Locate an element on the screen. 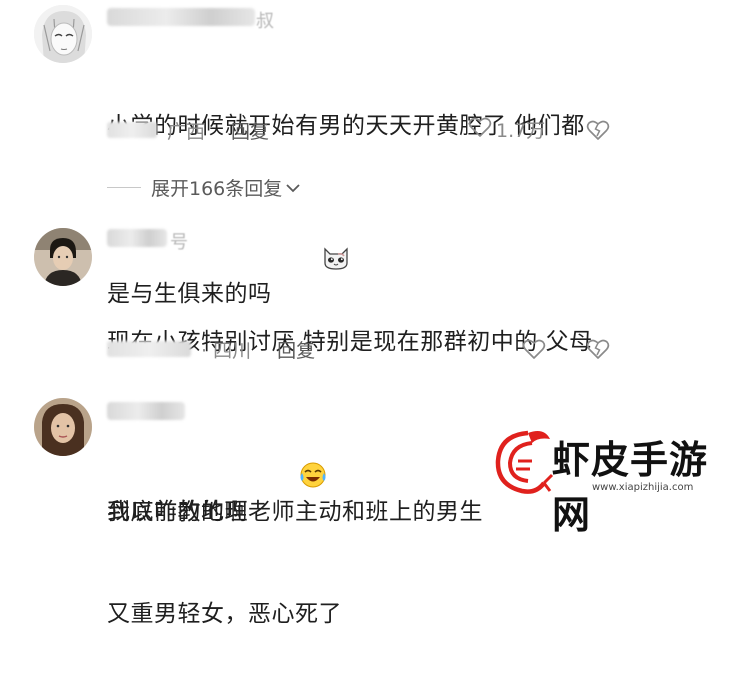 This screenshot has height=699, width=742. comment-meta: · 四川 回复 is located at coordinates (211, 349).